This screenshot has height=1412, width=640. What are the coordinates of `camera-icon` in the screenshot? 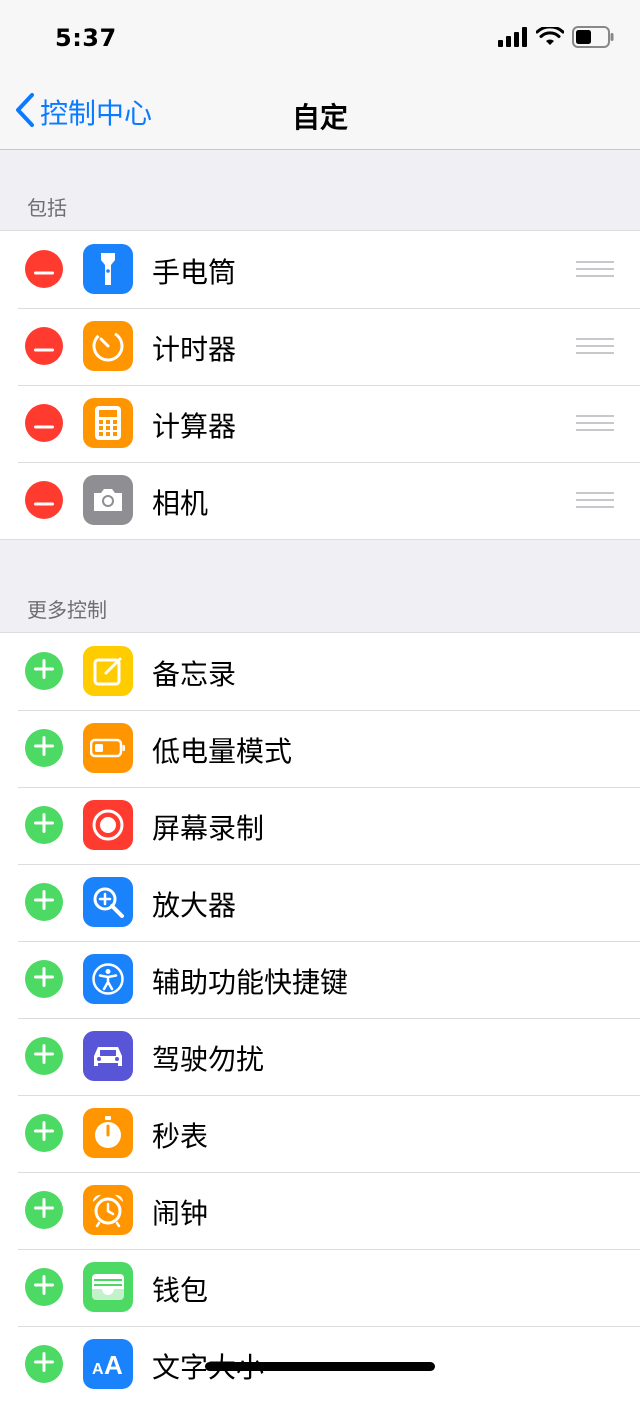 It's located at (108, 500).